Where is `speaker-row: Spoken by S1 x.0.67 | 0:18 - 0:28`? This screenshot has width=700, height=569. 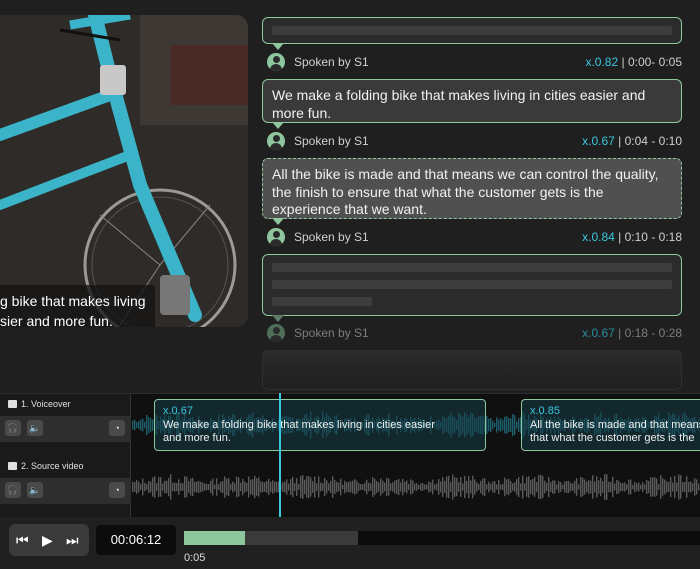
speaker-row: Spoken by S1 x.0.67 | 0:18 - 0:28 is located at coordinates (472, 333).